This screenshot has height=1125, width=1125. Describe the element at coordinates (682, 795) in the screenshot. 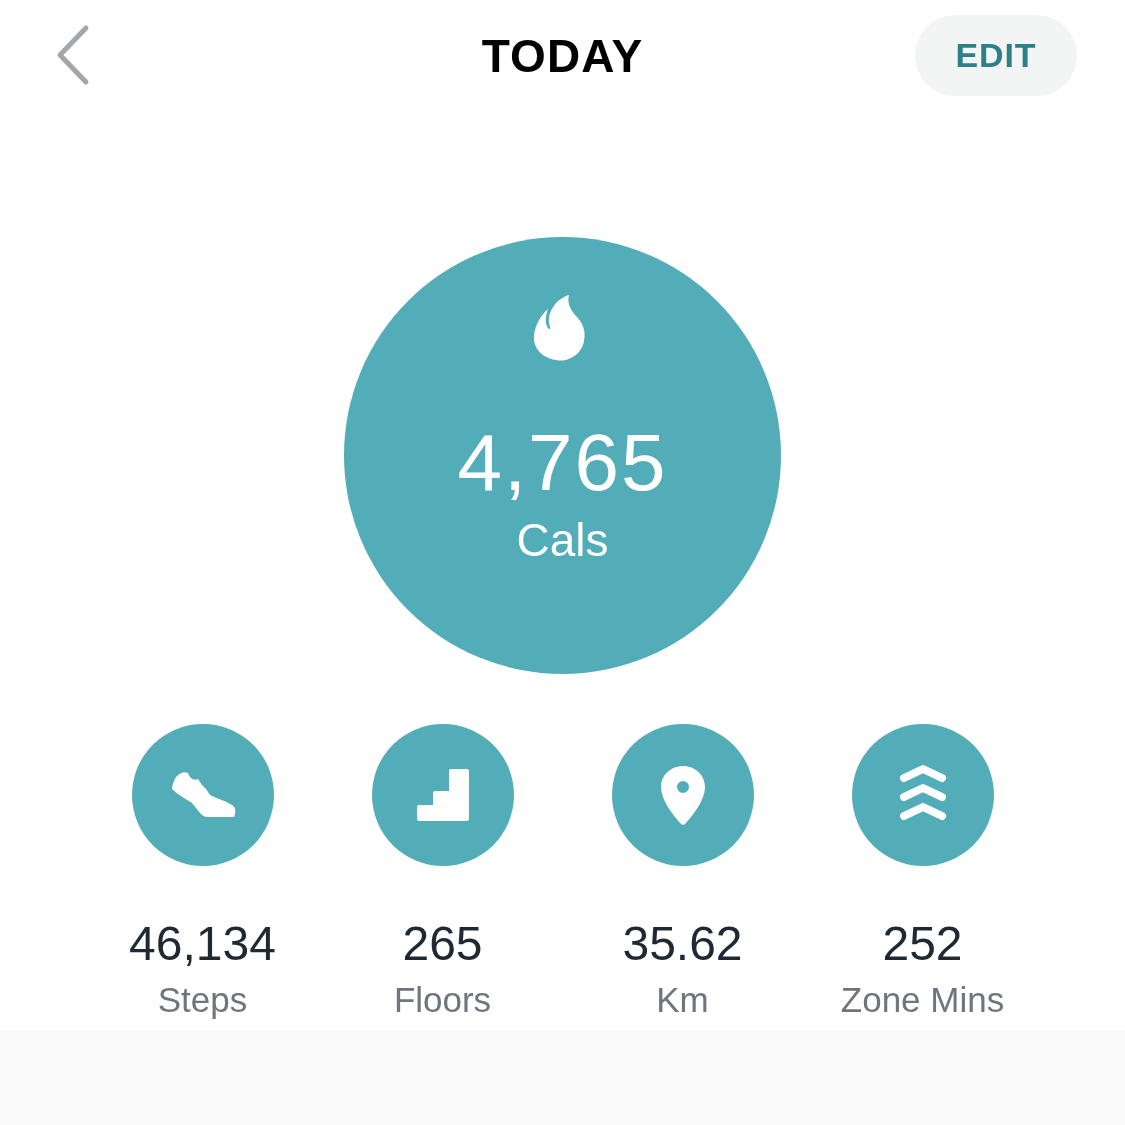

I see `location-pin-icon` at that location.